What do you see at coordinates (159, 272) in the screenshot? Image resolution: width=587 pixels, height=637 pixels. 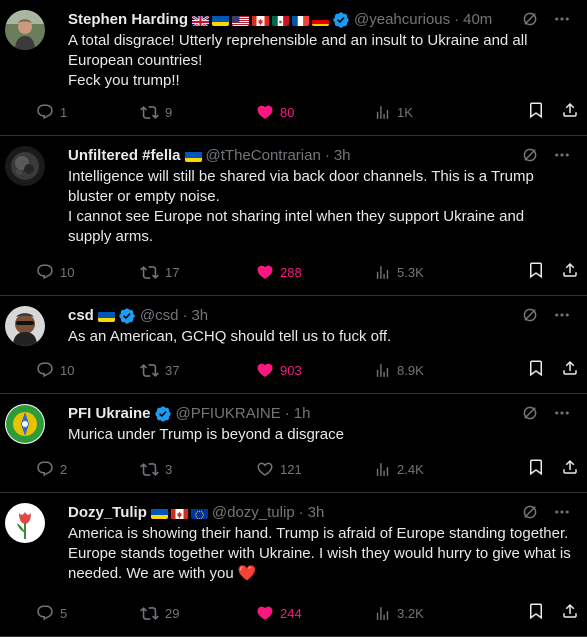 I see `repost-button: 17` at bounding box center [159, 272].